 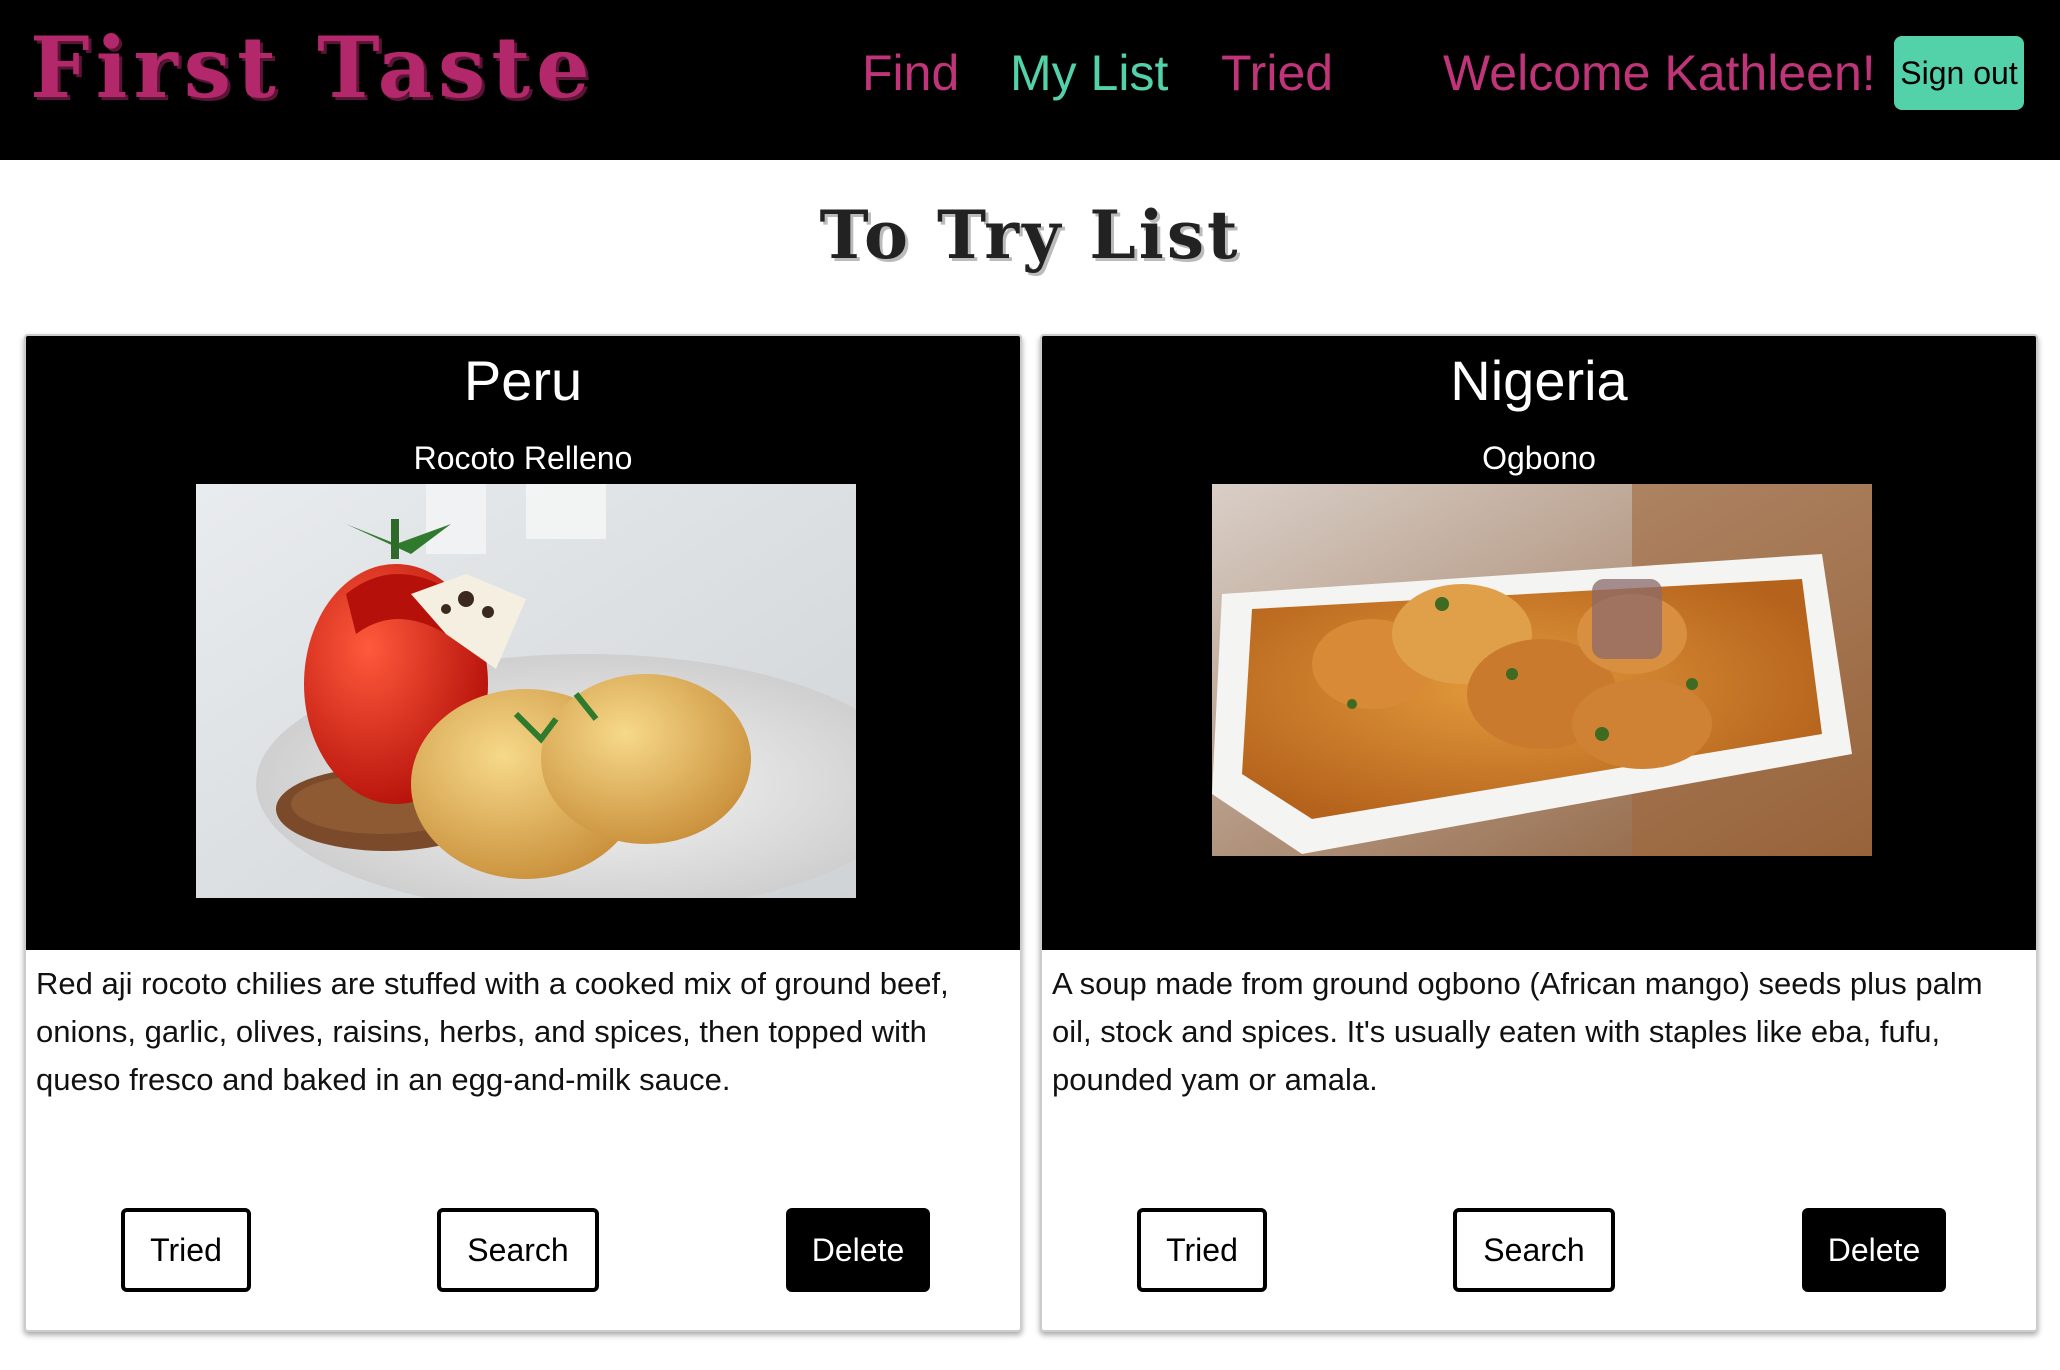 What do you see at coordinates (523, 380) in the screenshot?
I see `card-country: Peru` at bounding box center [523, 380].